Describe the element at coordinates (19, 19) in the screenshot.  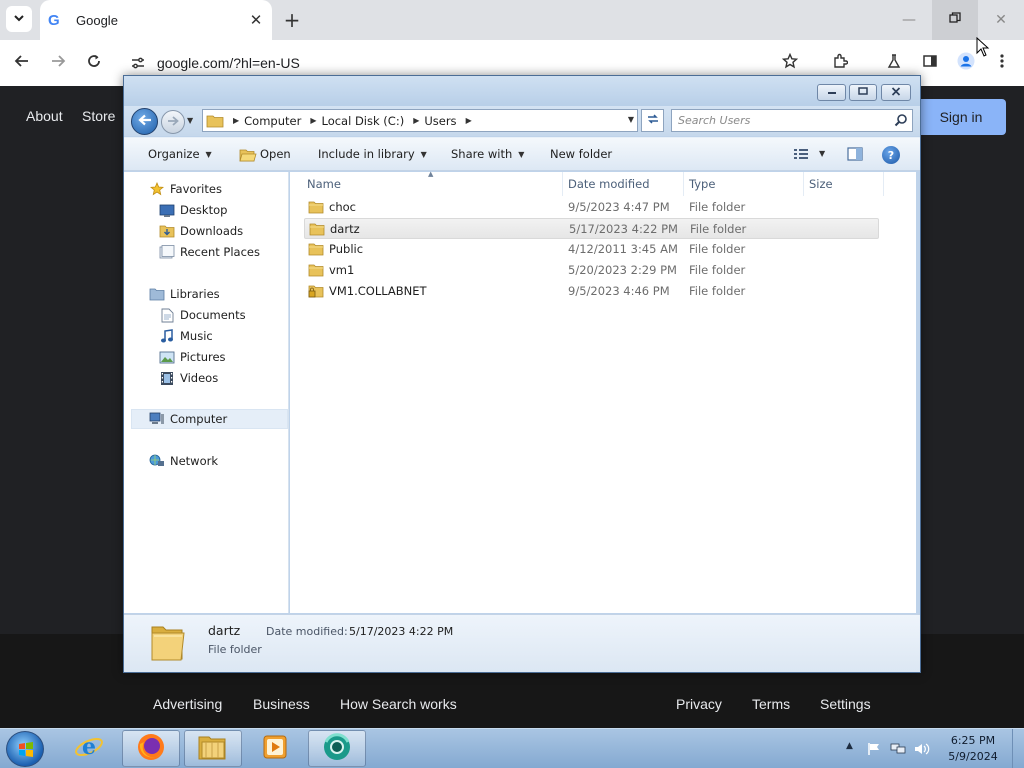
I see `tab-search-button` at that location.